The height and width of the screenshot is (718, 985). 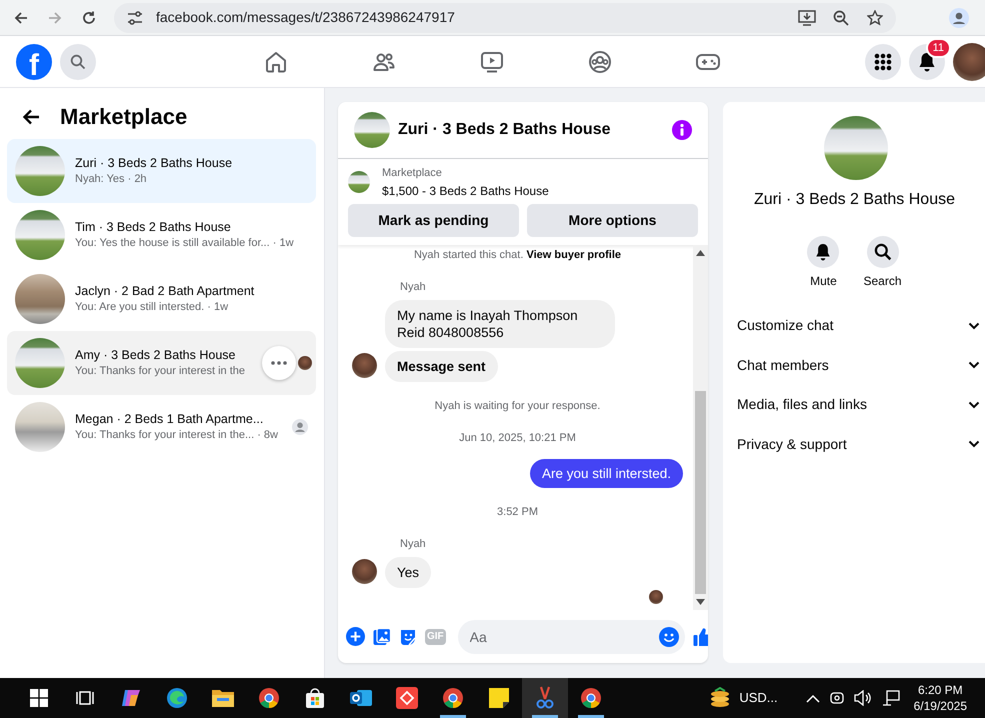 I want to click on bell-icon, so click(x=927, y=62).